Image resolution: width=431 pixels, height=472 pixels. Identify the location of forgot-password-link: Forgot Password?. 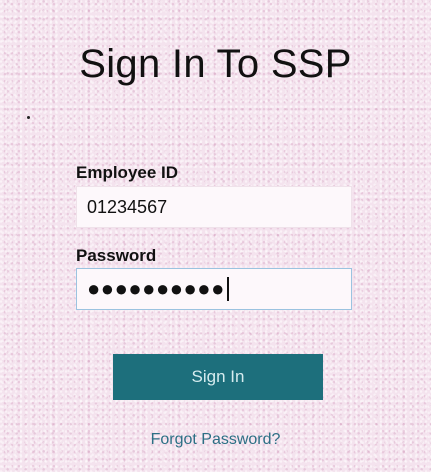
(215, 440).